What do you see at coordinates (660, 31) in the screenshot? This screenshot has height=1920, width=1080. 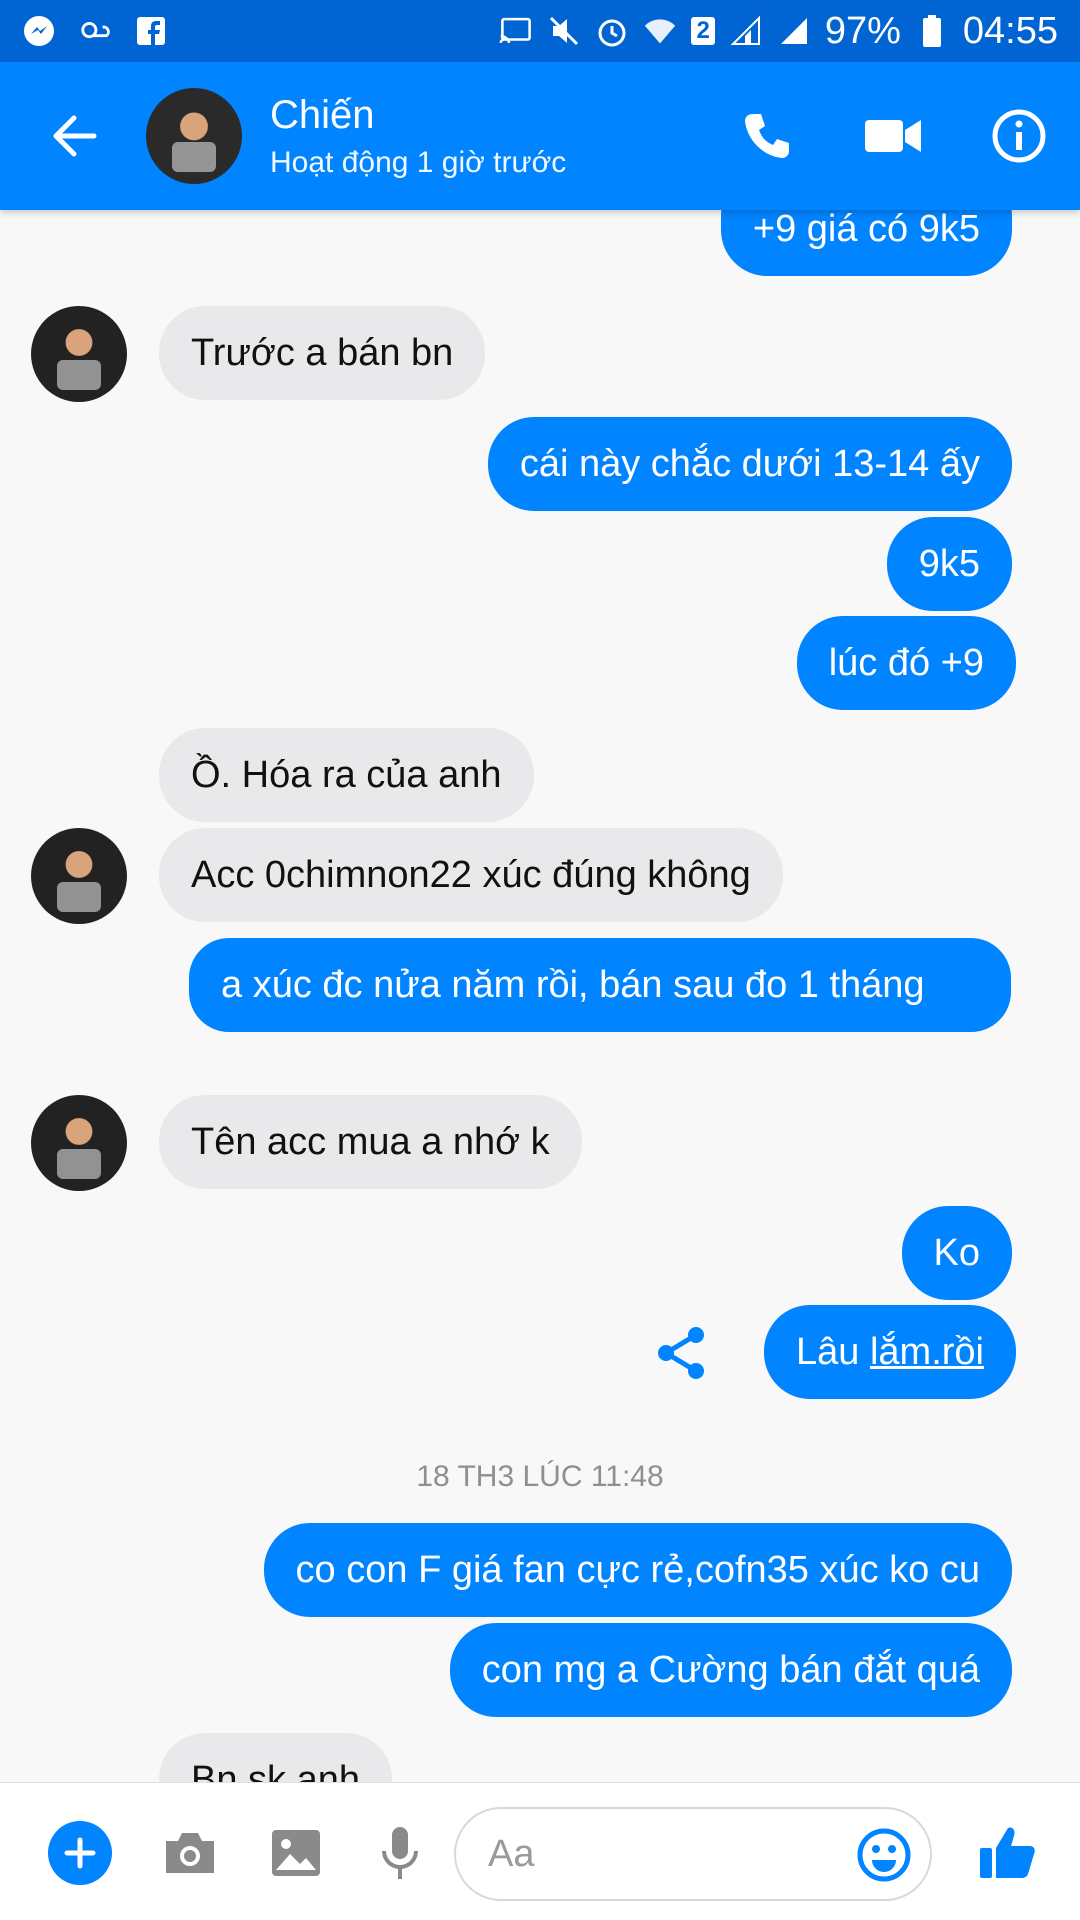 I see `wifi-icon` at bounding box center [660, 31].